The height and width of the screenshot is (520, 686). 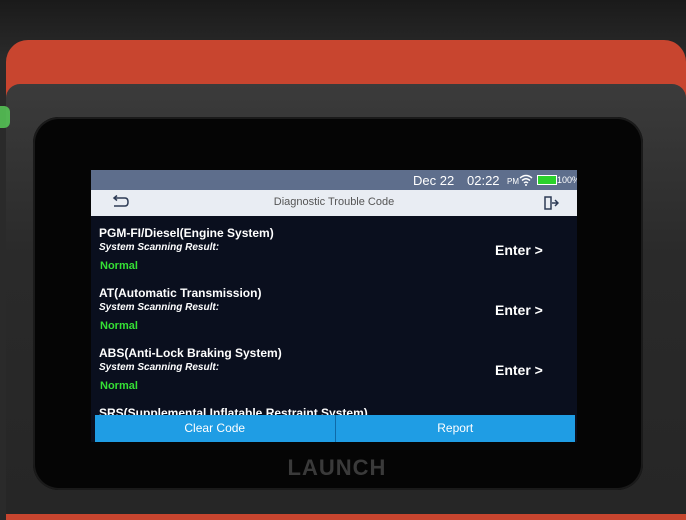 What do you see at coordinates (434, 180) in the screenshot?
I see `status-date: Dec 22` at bounding box center [434, 180].